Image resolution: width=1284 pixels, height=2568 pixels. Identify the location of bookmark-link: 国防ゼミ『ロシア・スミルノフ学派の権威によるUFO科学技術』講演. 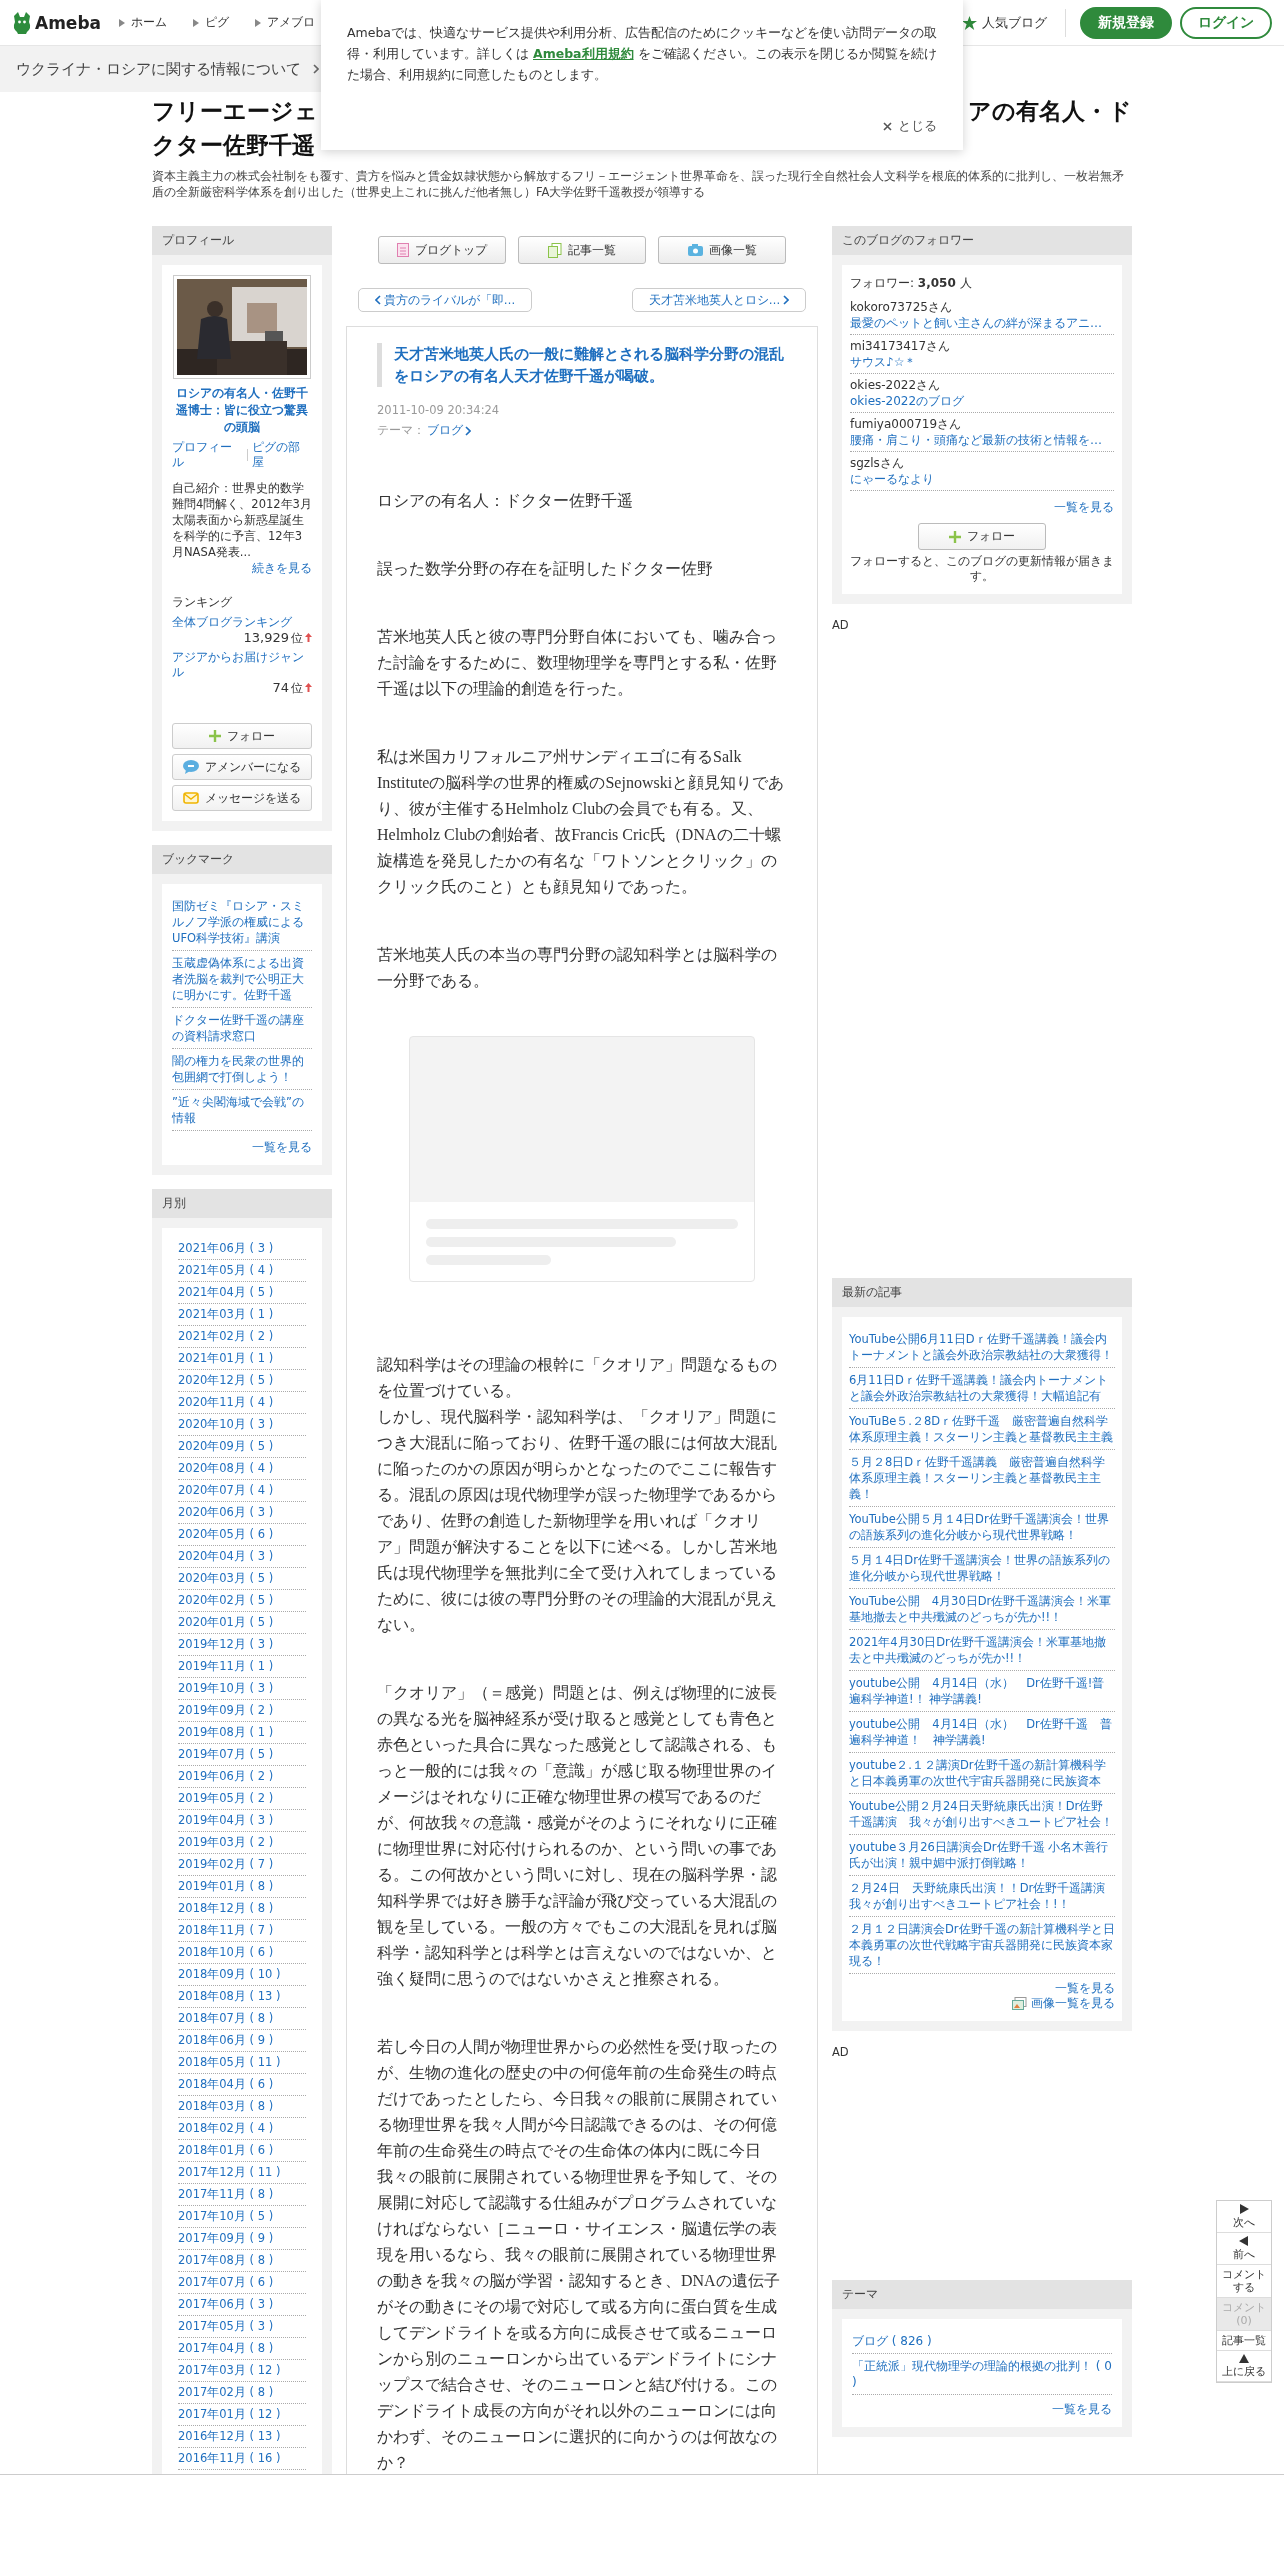
(242, 922).